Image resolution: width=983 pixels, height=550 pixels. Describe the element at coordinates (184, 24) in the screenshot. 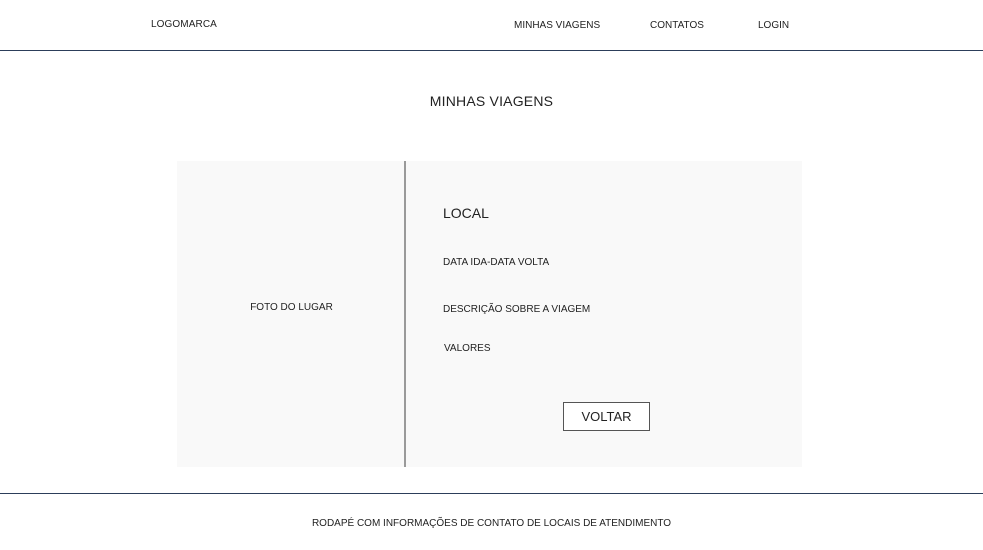

I see `logo: LOGOMARCA` at that location.